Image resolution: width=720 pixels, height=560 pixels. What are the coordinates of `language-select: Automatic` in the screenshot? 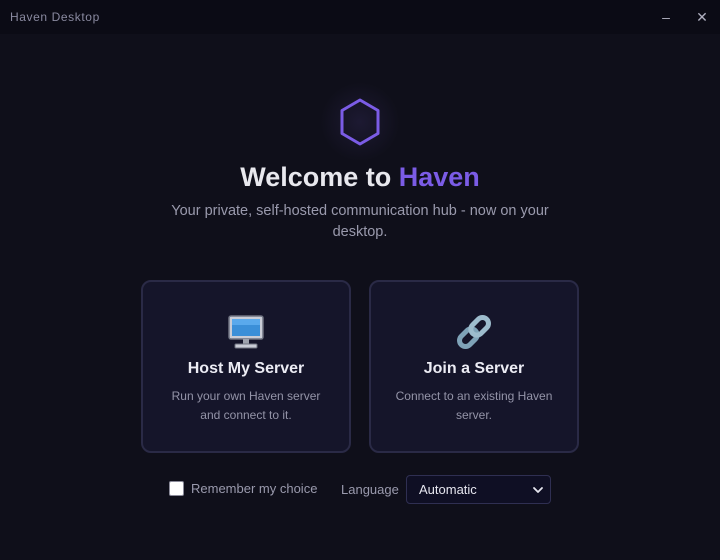 It's located at (478, 489).